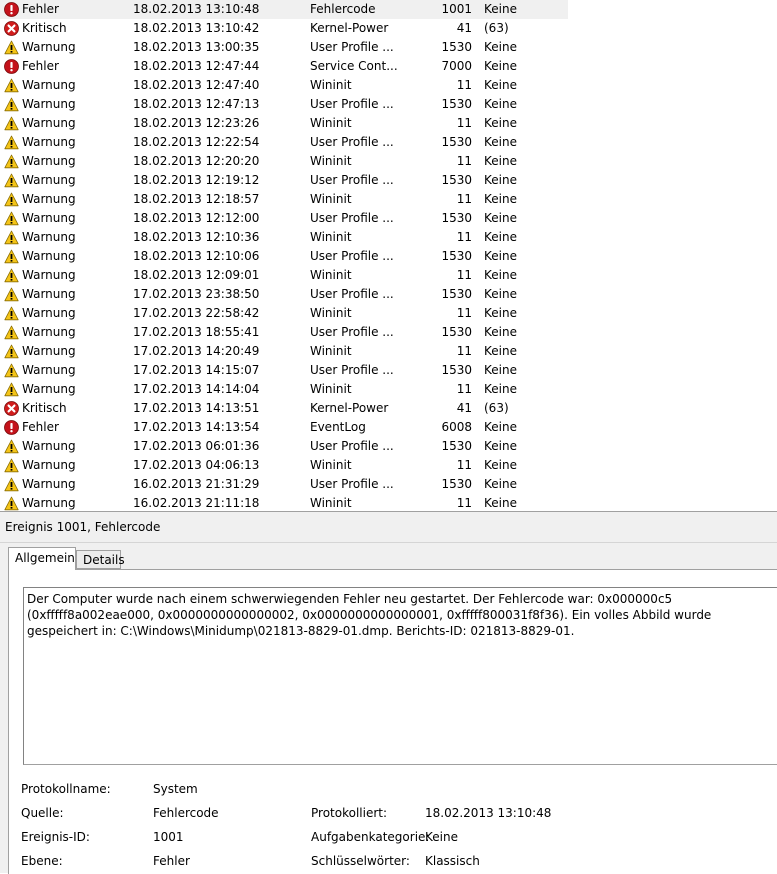  Describe the element at coordinates (196, 237) in the screenshot. I see `event-date: 18.02.2013 12:10:36` at that location.